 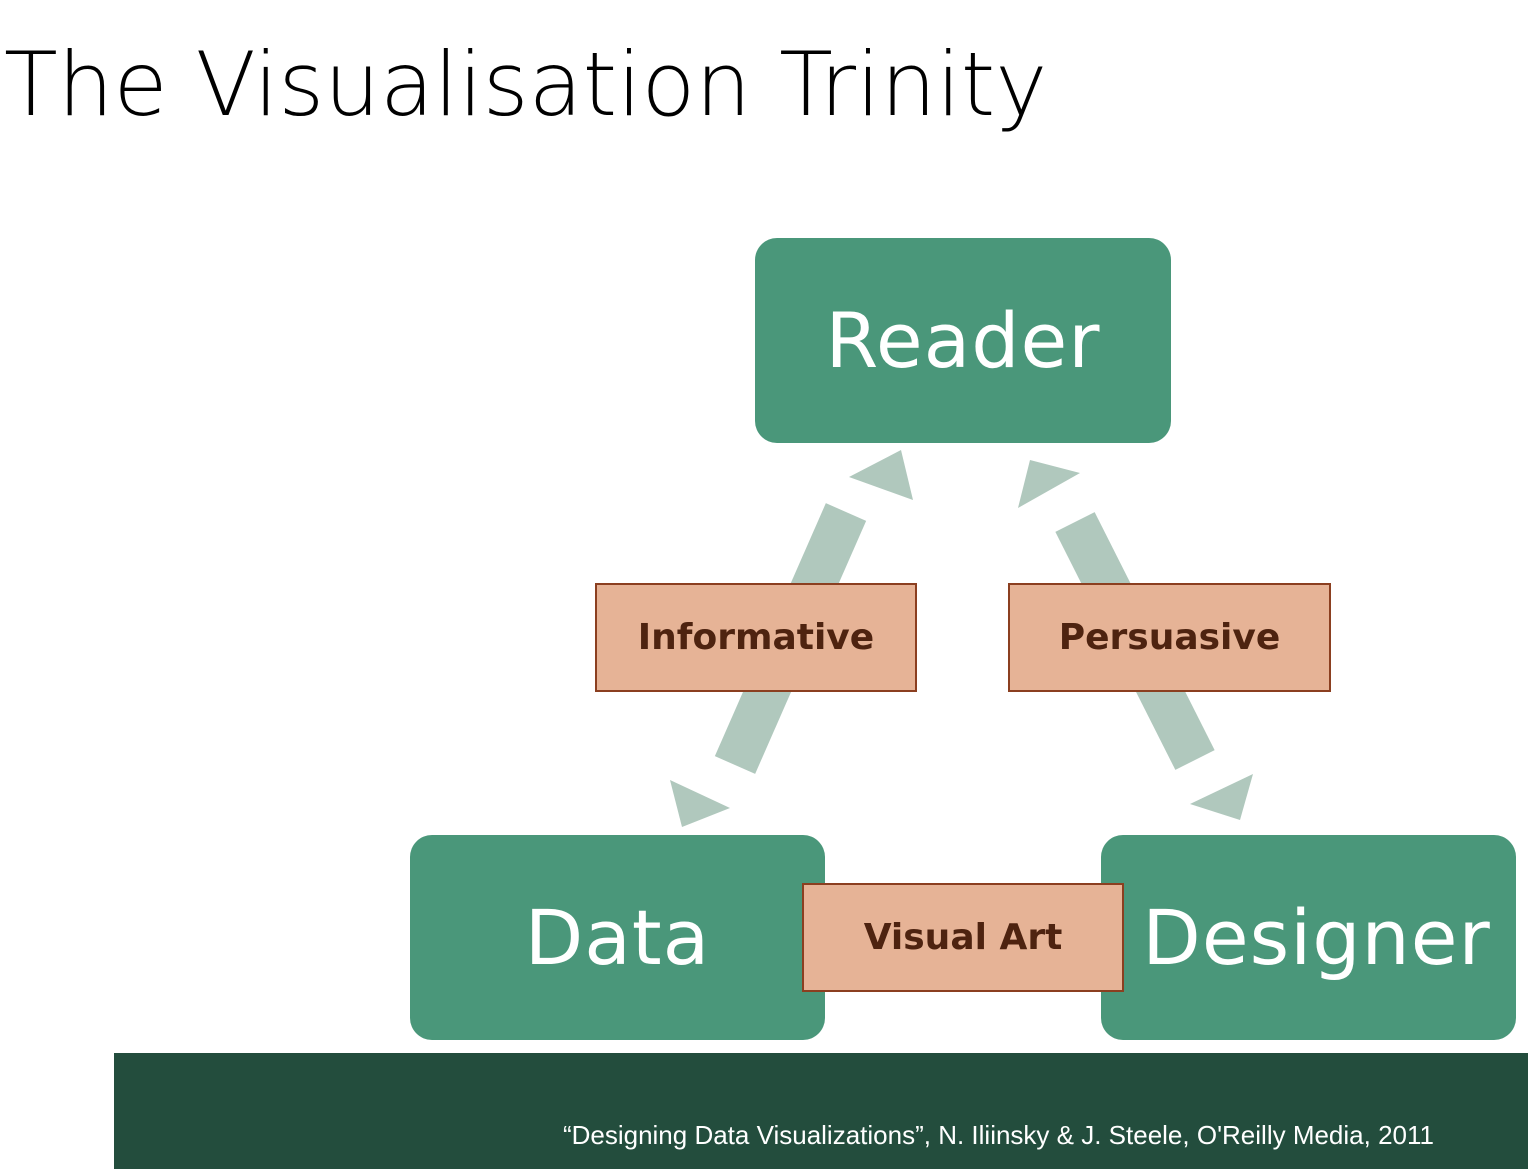 I want to click on node-designer-label: Designer, so click(x=1316, y=937).